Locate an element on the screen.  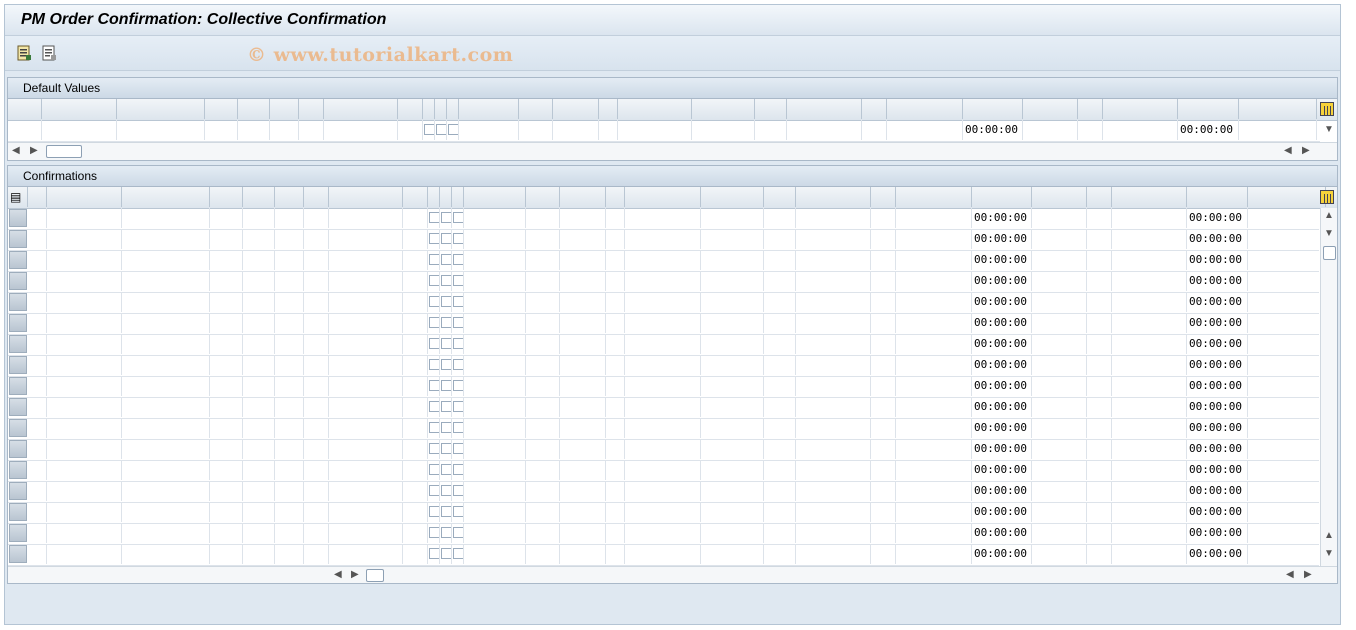
column-header-u is located at coordinates (883, 197).